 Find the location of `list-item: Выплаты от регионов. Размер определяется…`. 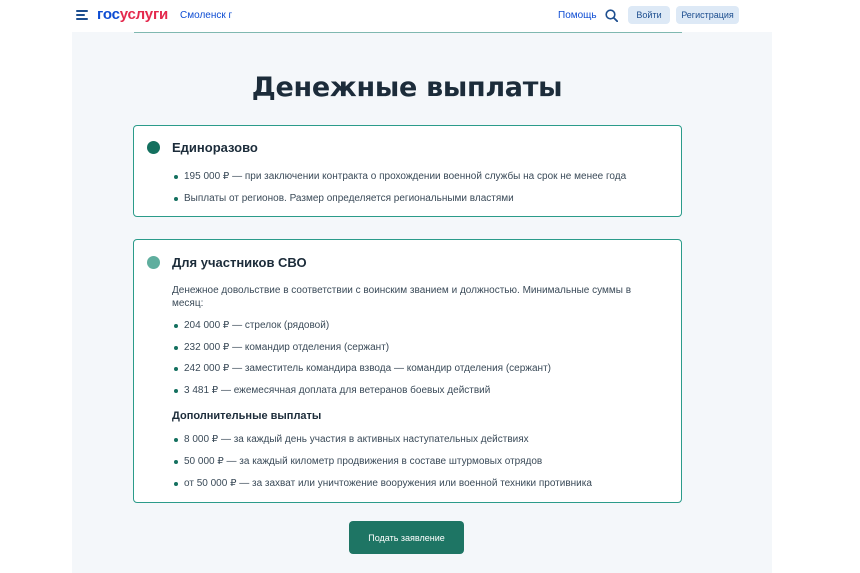

list-item: Выплаты от регионов. Размер определяется… is located at coordinates (422, 198).